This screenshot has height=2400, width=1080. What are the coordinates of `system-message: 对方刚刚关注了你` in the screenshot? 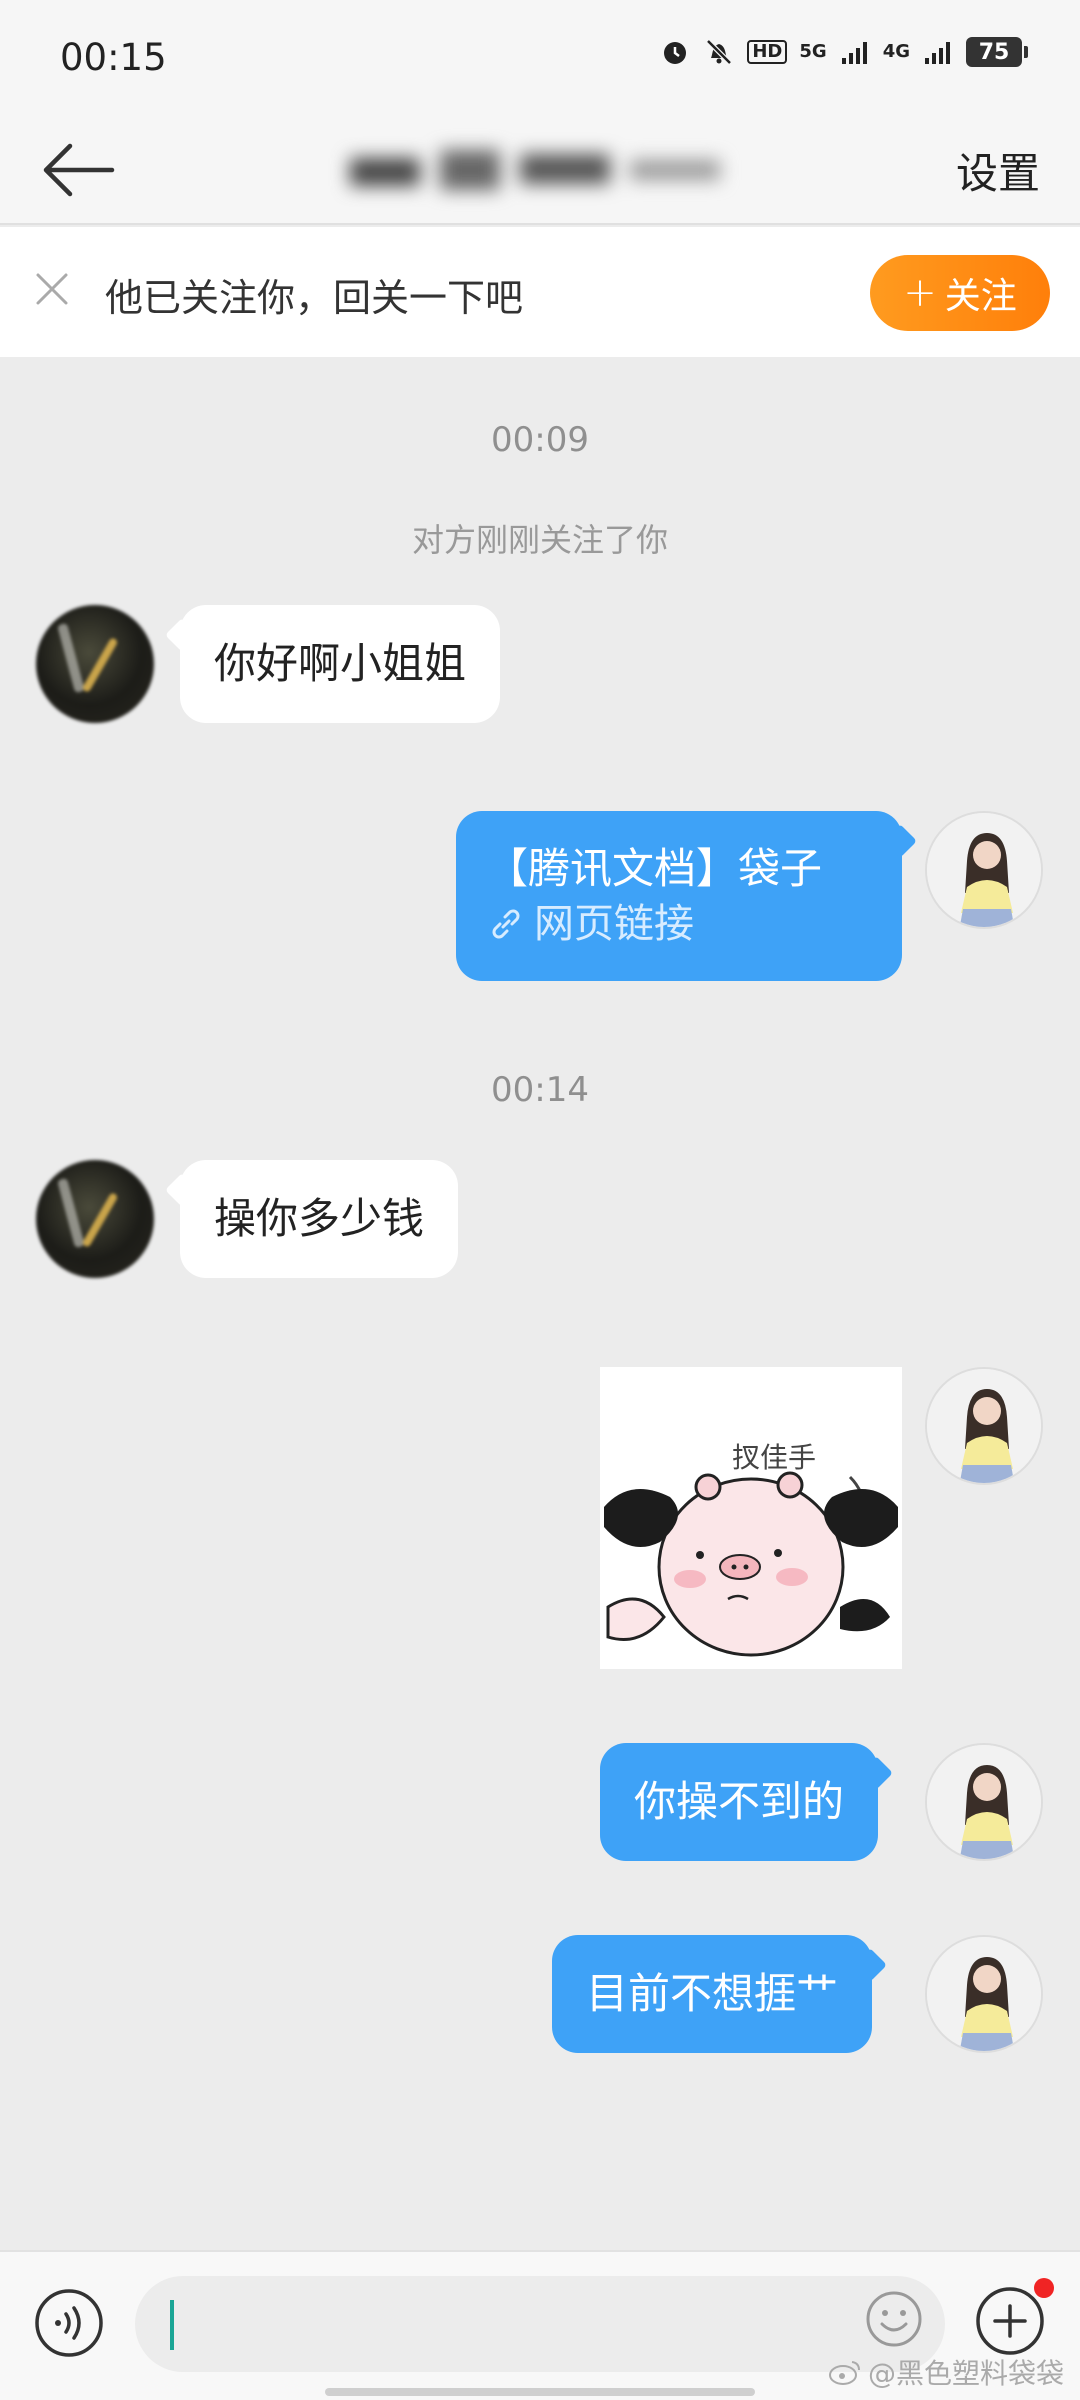 It's located at (539, 540).